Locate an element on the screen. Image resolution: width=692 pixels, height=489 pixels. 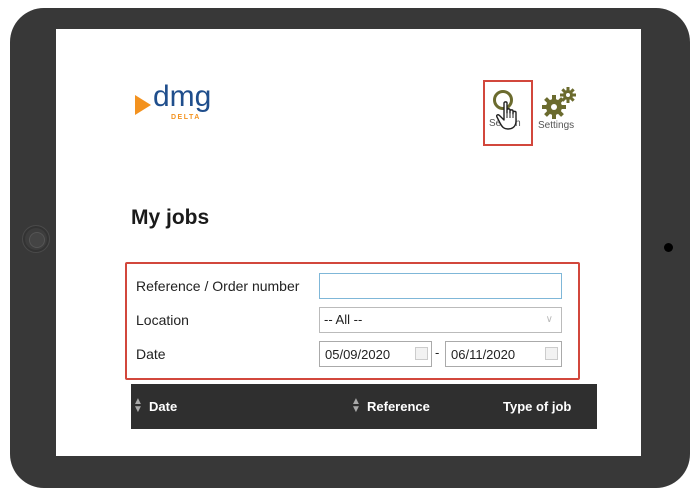
column-header-reference: Reference is located at coordinates (398, 406).